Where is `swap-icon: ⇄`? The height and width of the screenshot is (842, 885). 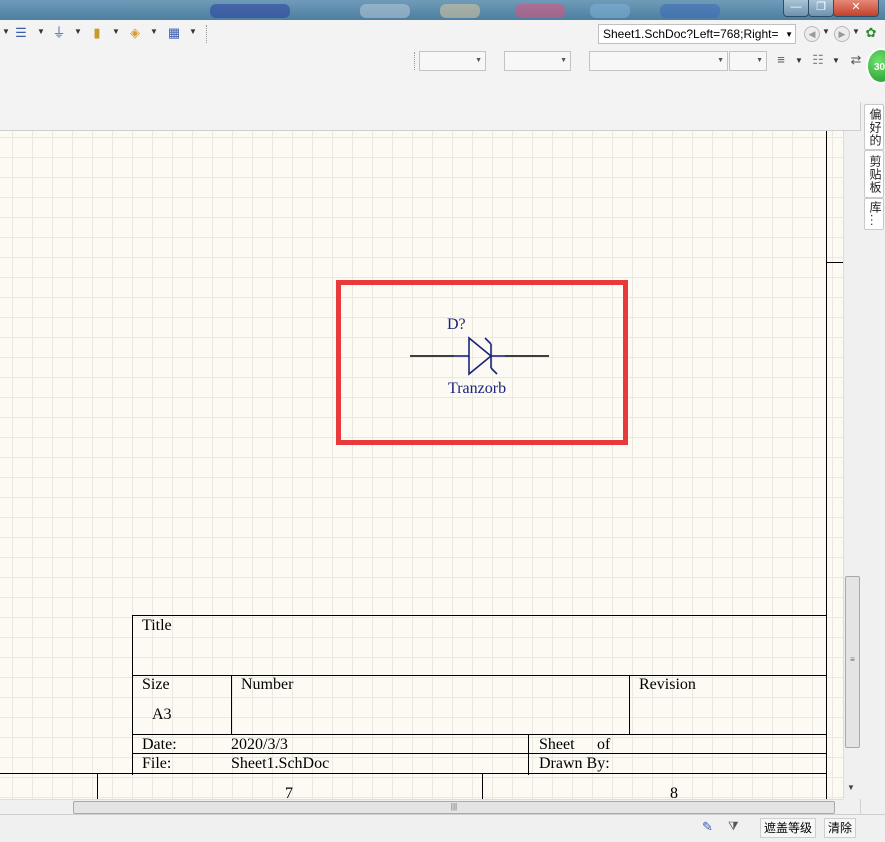 swap-icon: ⇄ is located at coordinates (856, 60).